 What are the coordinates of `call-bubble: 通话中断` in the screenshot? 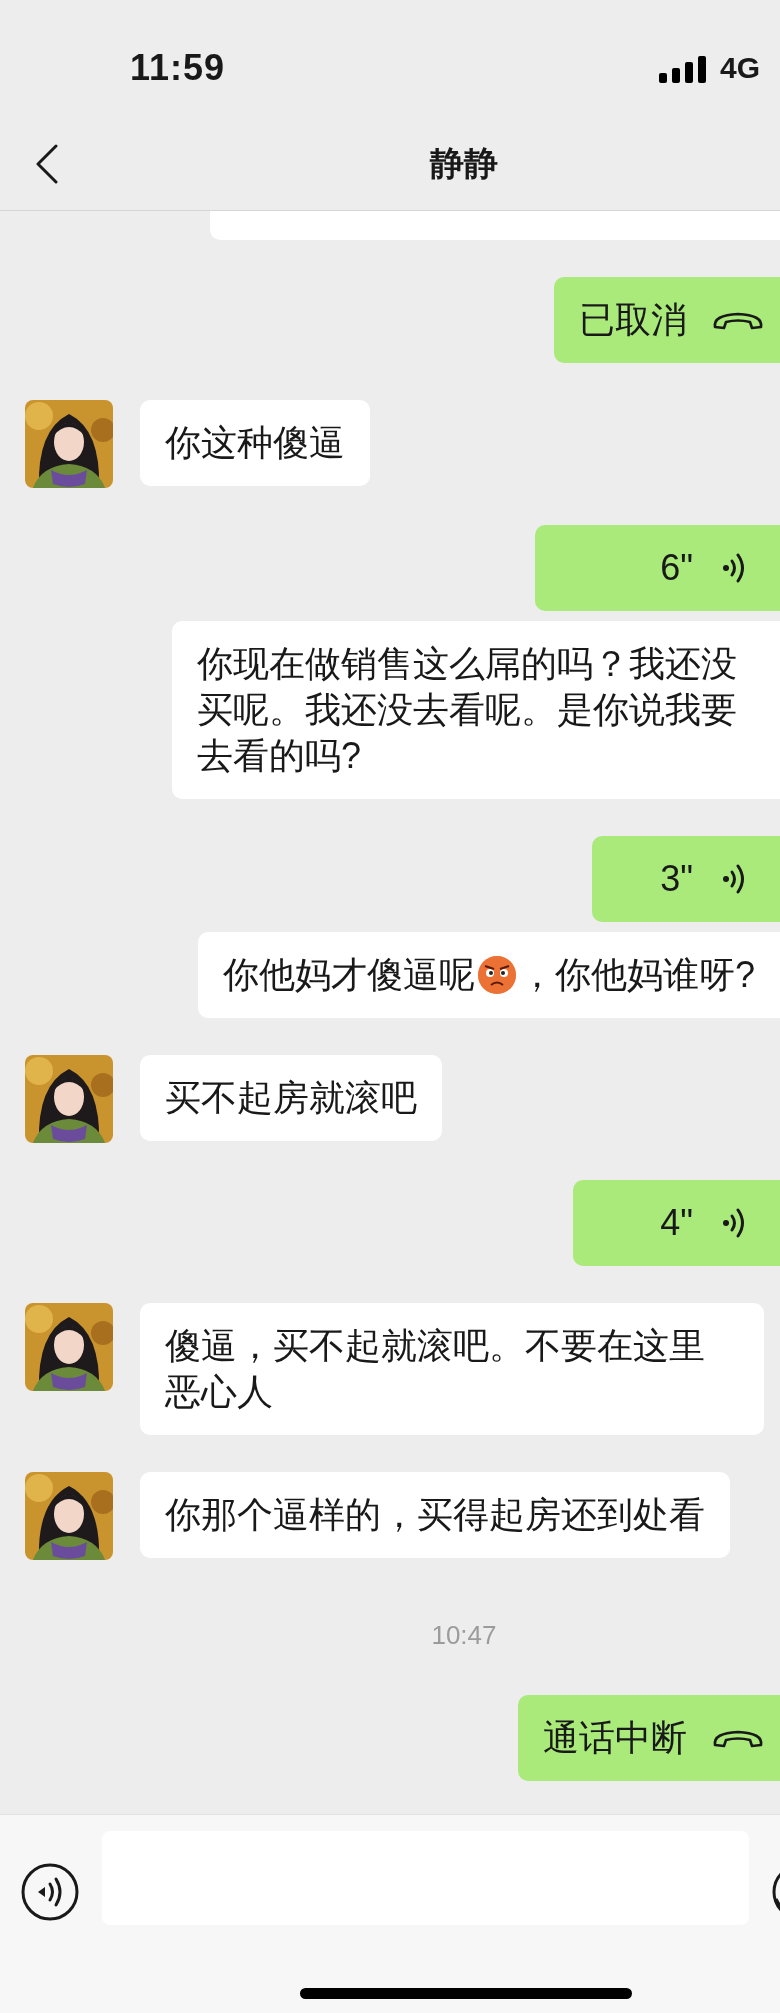 It's located at (649, 1738).